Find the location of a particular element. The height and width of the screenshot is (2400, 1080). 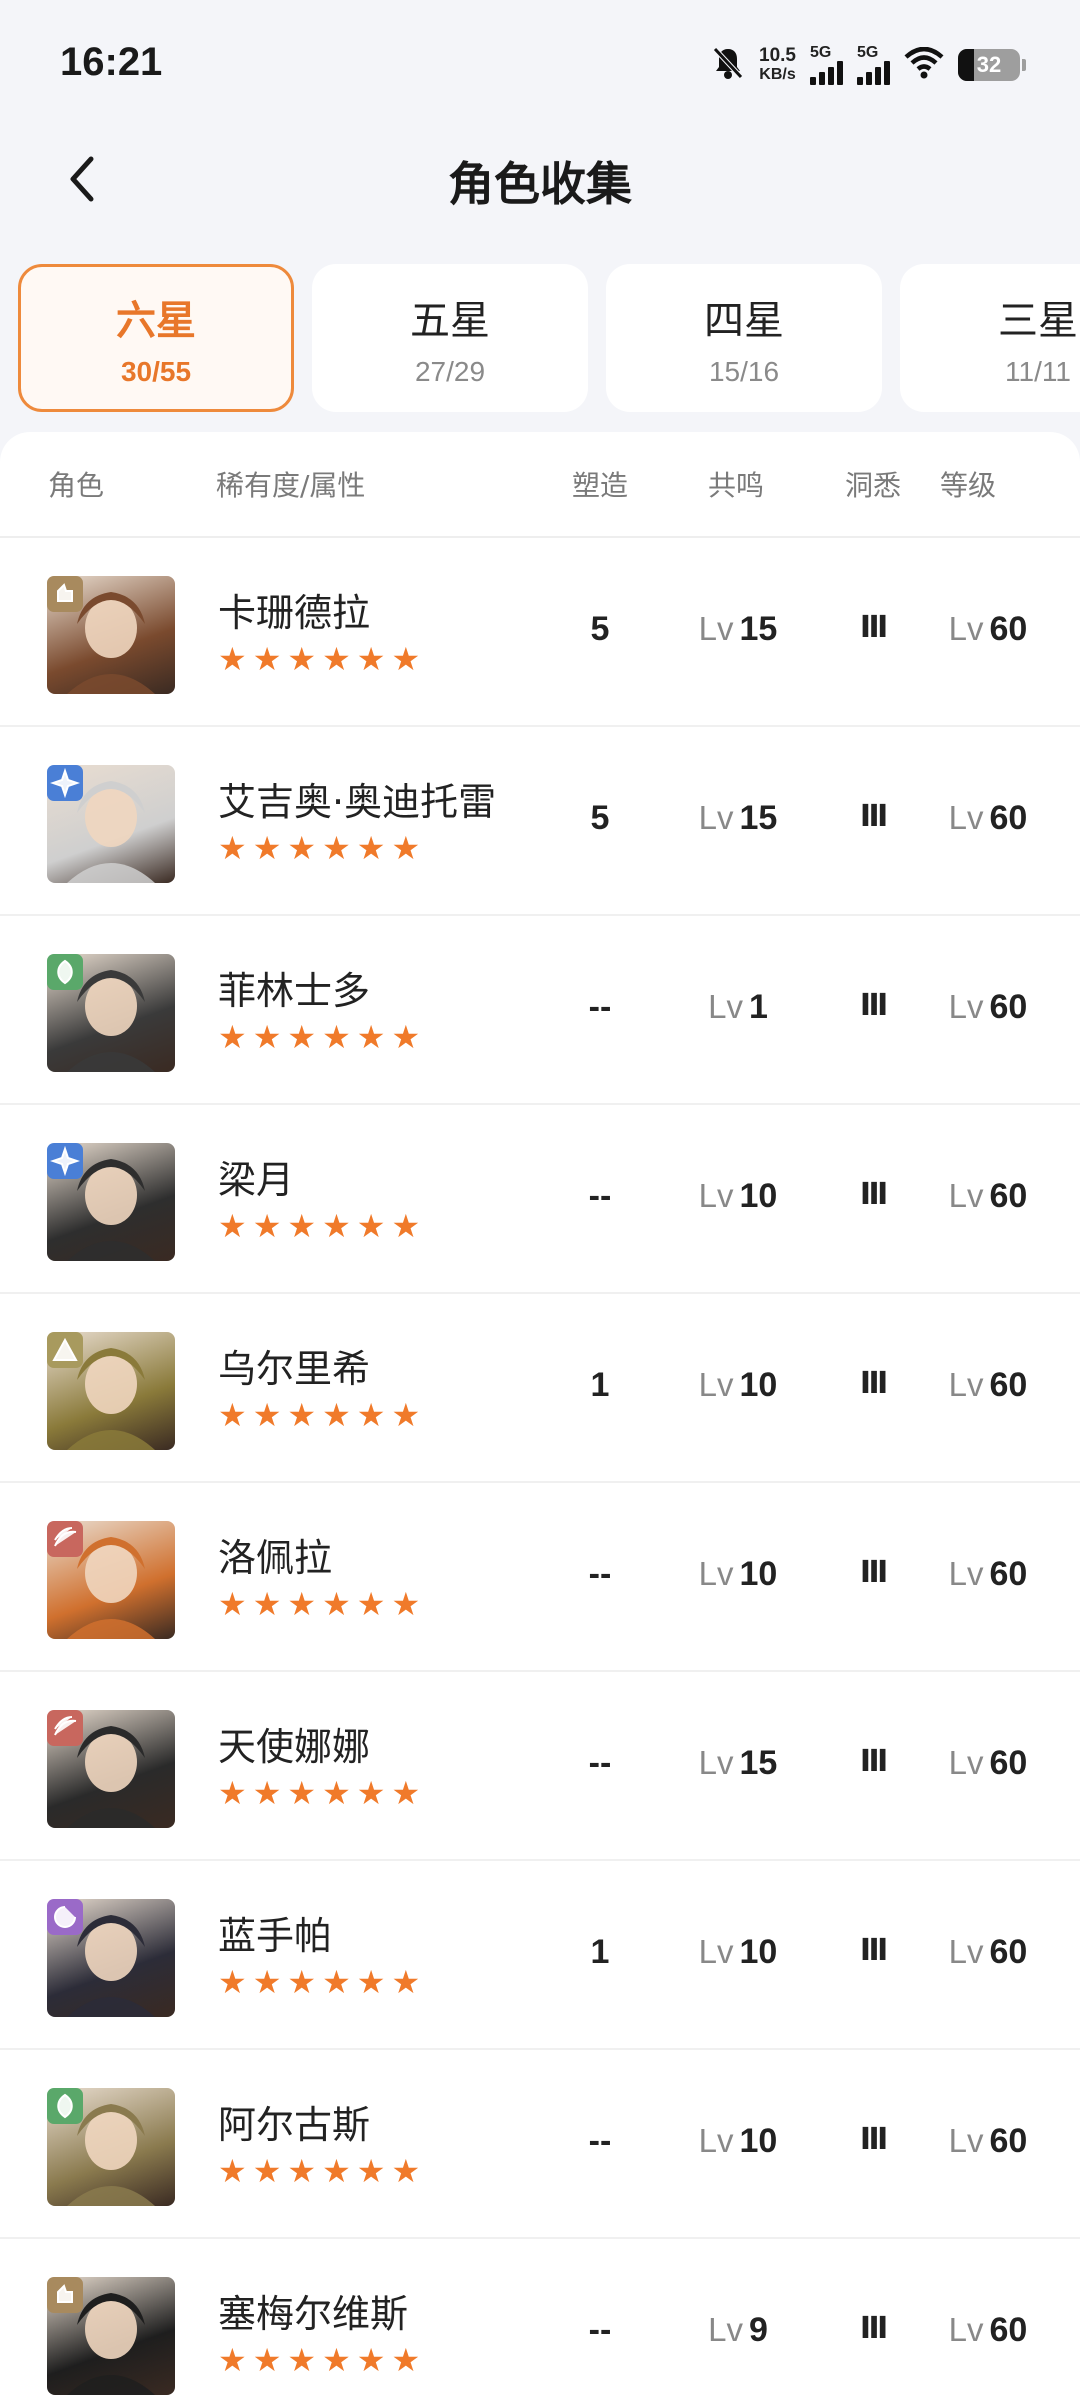

table-row: 乌尔里希 ★★★★★★ 1 Lv 10 Ⅲ Lv 60 is located at coordinates (540, 1388).